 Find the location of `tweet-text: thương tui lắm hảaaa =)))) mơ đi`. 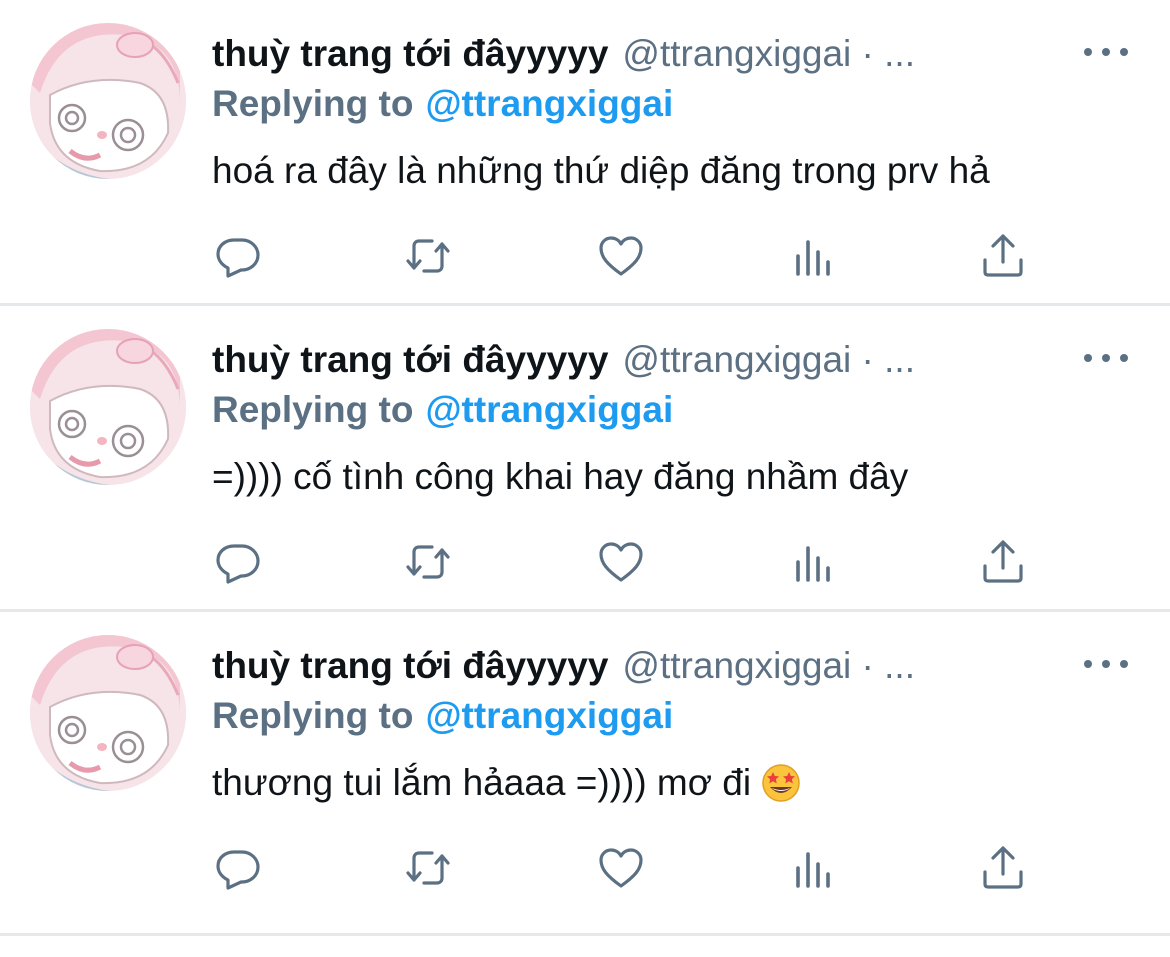

tweet-text: thương tui lắm hảaaa =)))) mơ đi is located at coordinates (482, 782).